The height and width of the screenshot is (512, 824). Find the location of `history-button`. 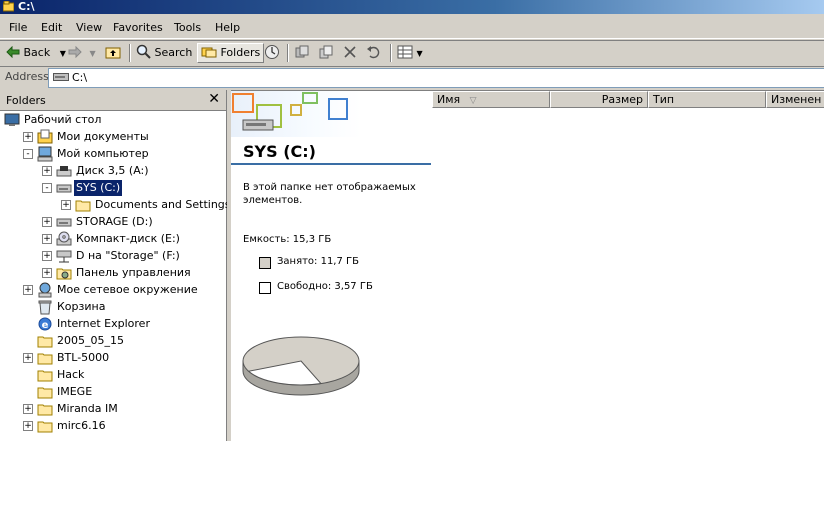

history-button is located at coordinates (272, 53).